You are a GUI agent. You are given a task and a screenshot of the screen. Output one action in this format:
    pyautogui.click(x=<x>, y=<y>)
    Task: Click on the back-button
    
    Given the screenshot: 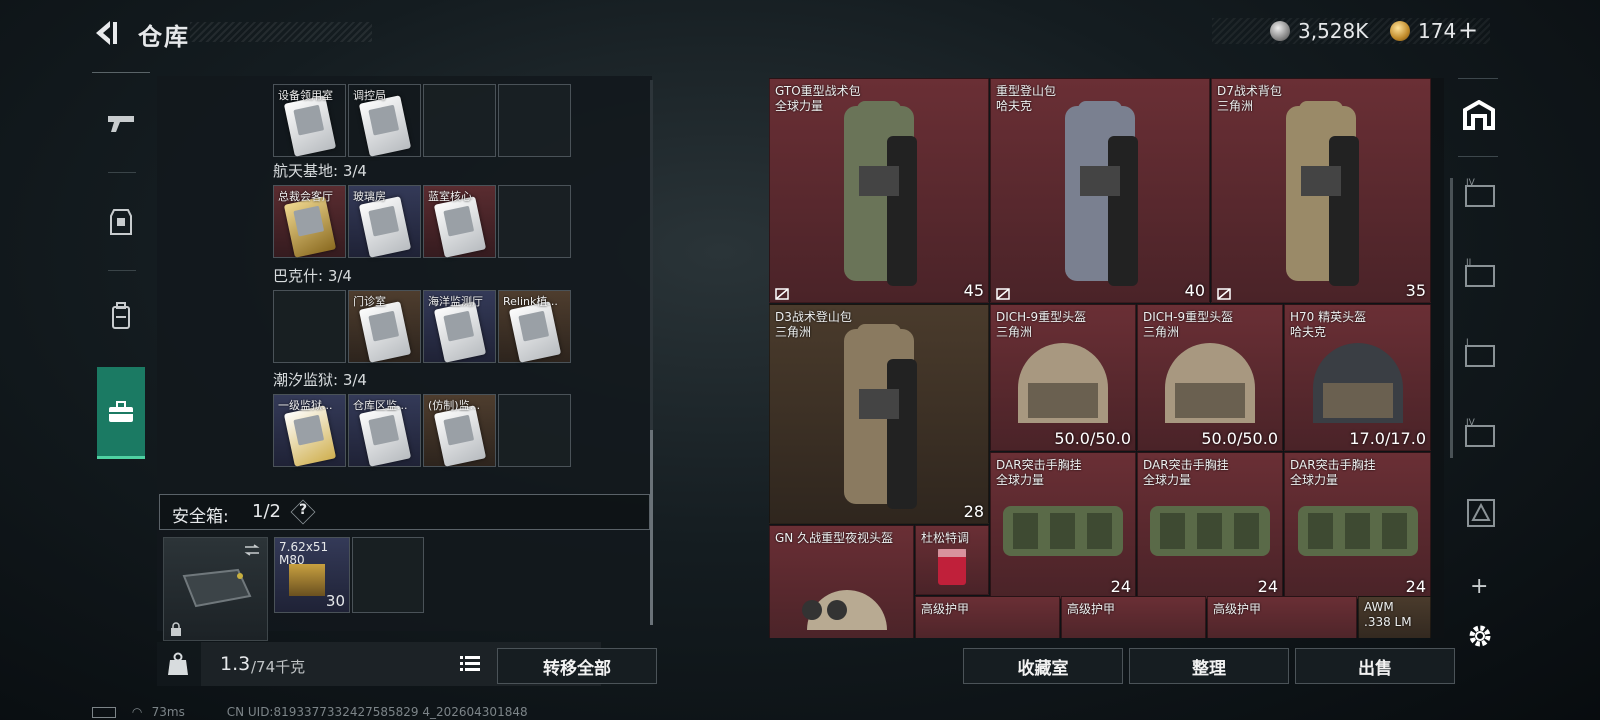 What is the action you would take?
    pyautogui.click(x=106, y=33)
    